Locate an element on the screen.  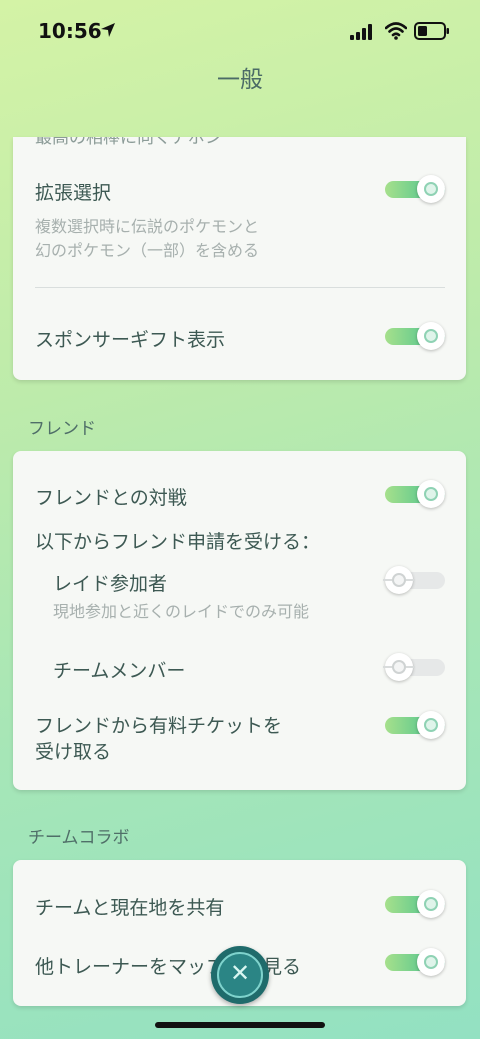
toggle-raid-participants is located at coordinates (414, 580).